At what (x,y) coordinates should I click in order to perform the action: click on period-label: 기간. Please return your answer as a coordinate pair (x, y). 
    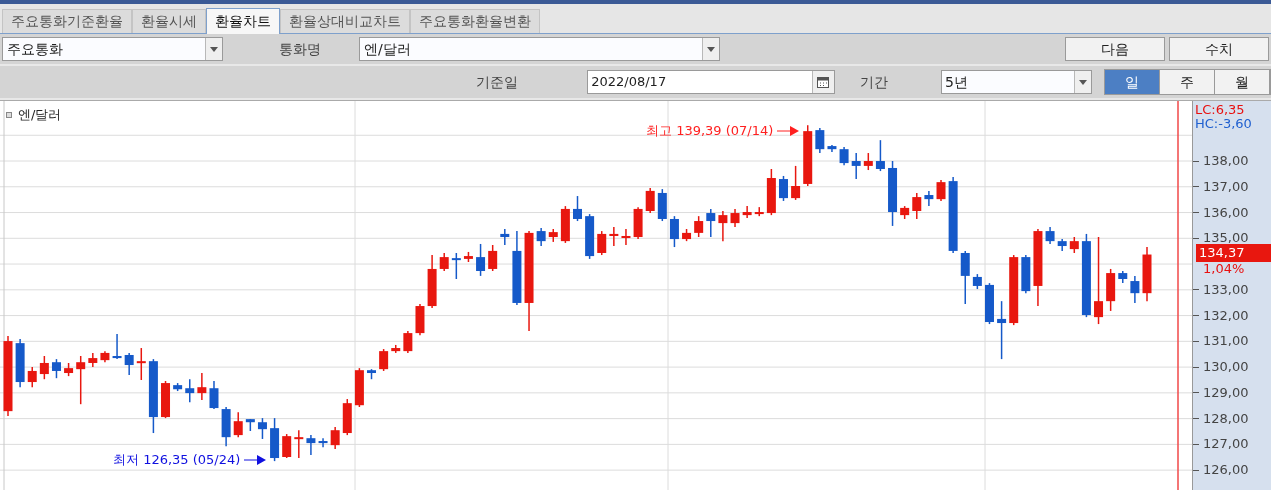
    Looking at the image, I should click on (874, 82).